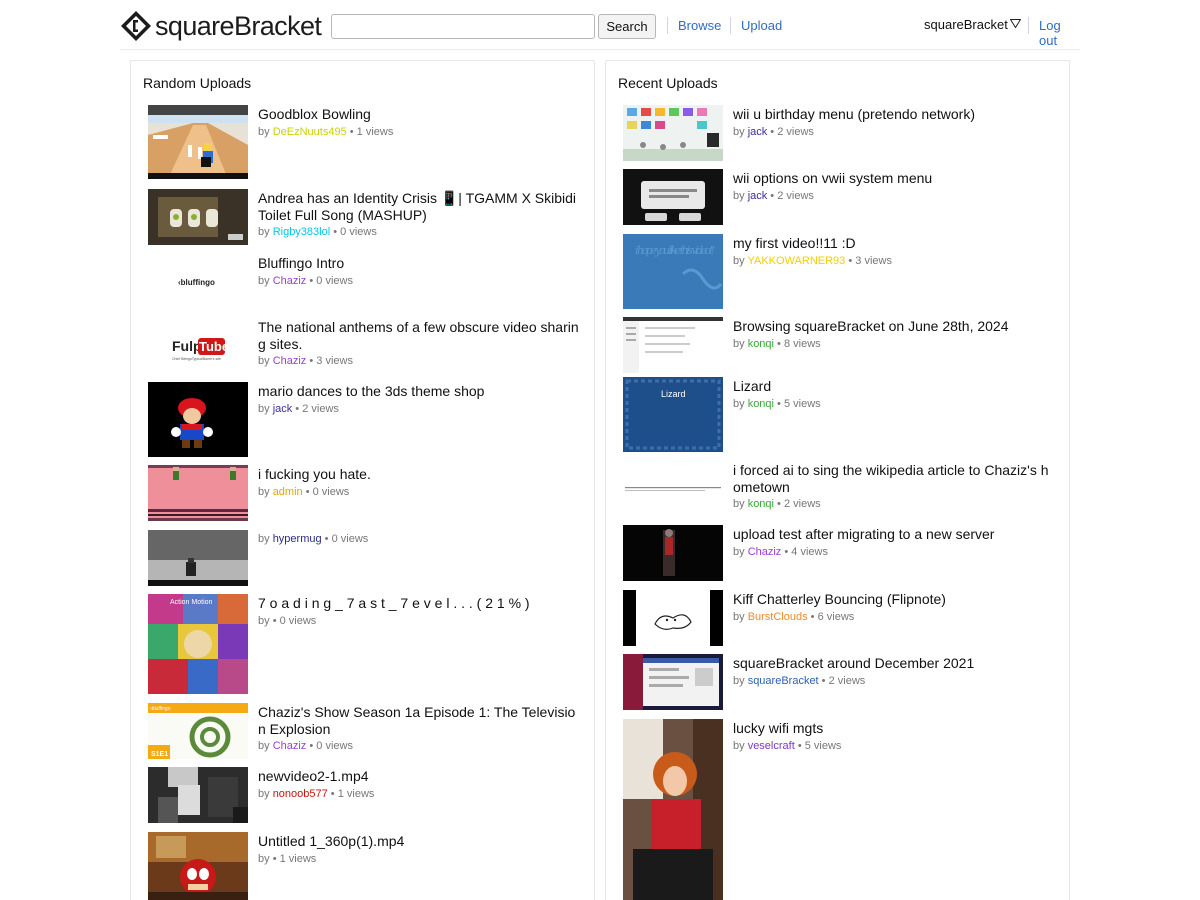 The height and width of the screenshot is (900, 1200). Describe the element at coordinates (463, 26) in the screenshot. I see `search-input` at that location.